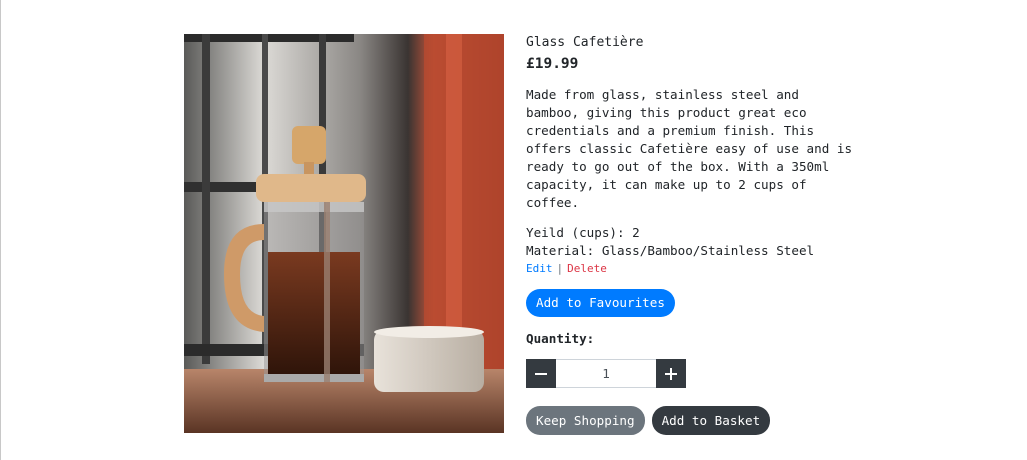 This screenshot has height=460, width=1027. Describe the element at coordinates (691, 269) in the screenshot. I see `admin-links: Edit | Delete` at that location.